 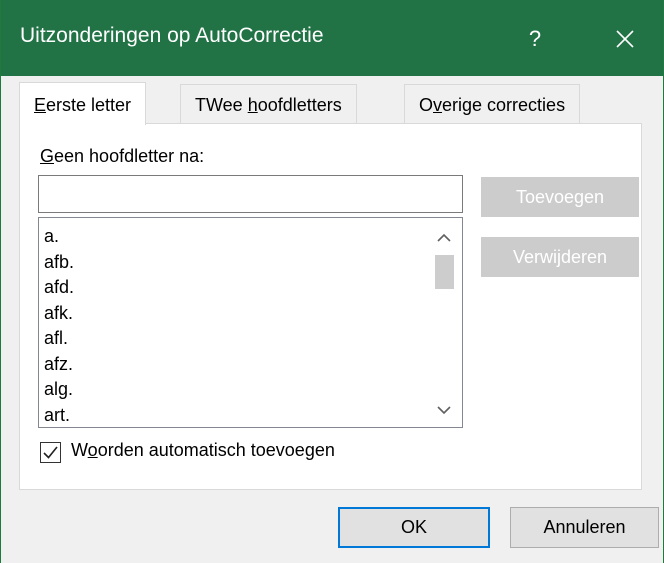 What do you see at coordinates (83, 103) in the screenshot?
I see `tab-first-letter: Eerste letter` at bounding box center [83, 103].